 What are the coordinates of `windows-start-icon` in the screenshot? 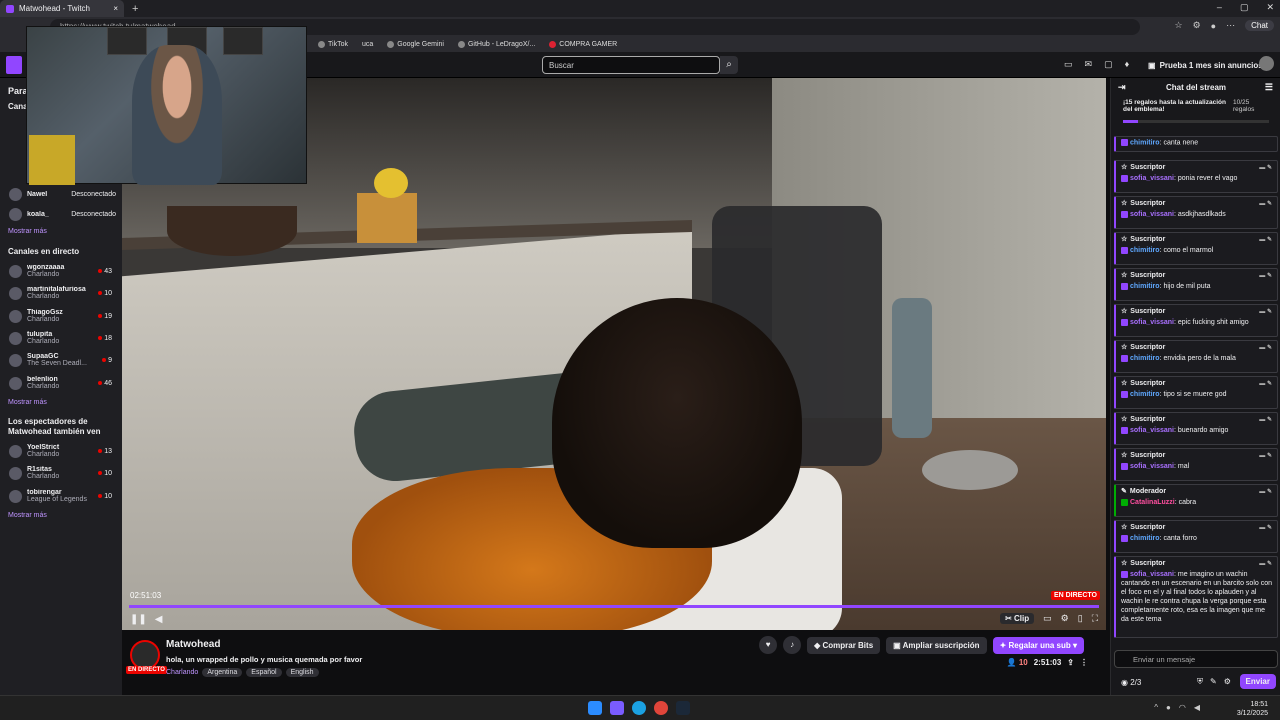 It's located at (595, 708).